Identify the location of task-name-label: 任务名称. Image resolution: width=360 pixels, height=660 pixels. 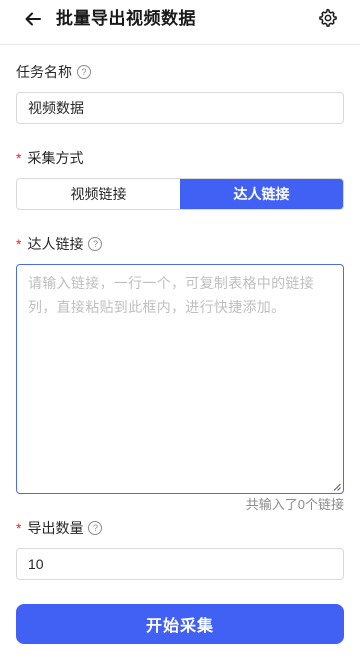
(44, 72).